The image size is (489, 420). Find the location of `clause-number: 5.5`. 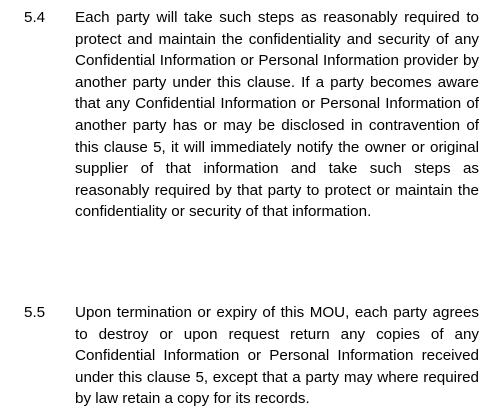

clause-number: 5.5 is located at coordinates (35, 312).